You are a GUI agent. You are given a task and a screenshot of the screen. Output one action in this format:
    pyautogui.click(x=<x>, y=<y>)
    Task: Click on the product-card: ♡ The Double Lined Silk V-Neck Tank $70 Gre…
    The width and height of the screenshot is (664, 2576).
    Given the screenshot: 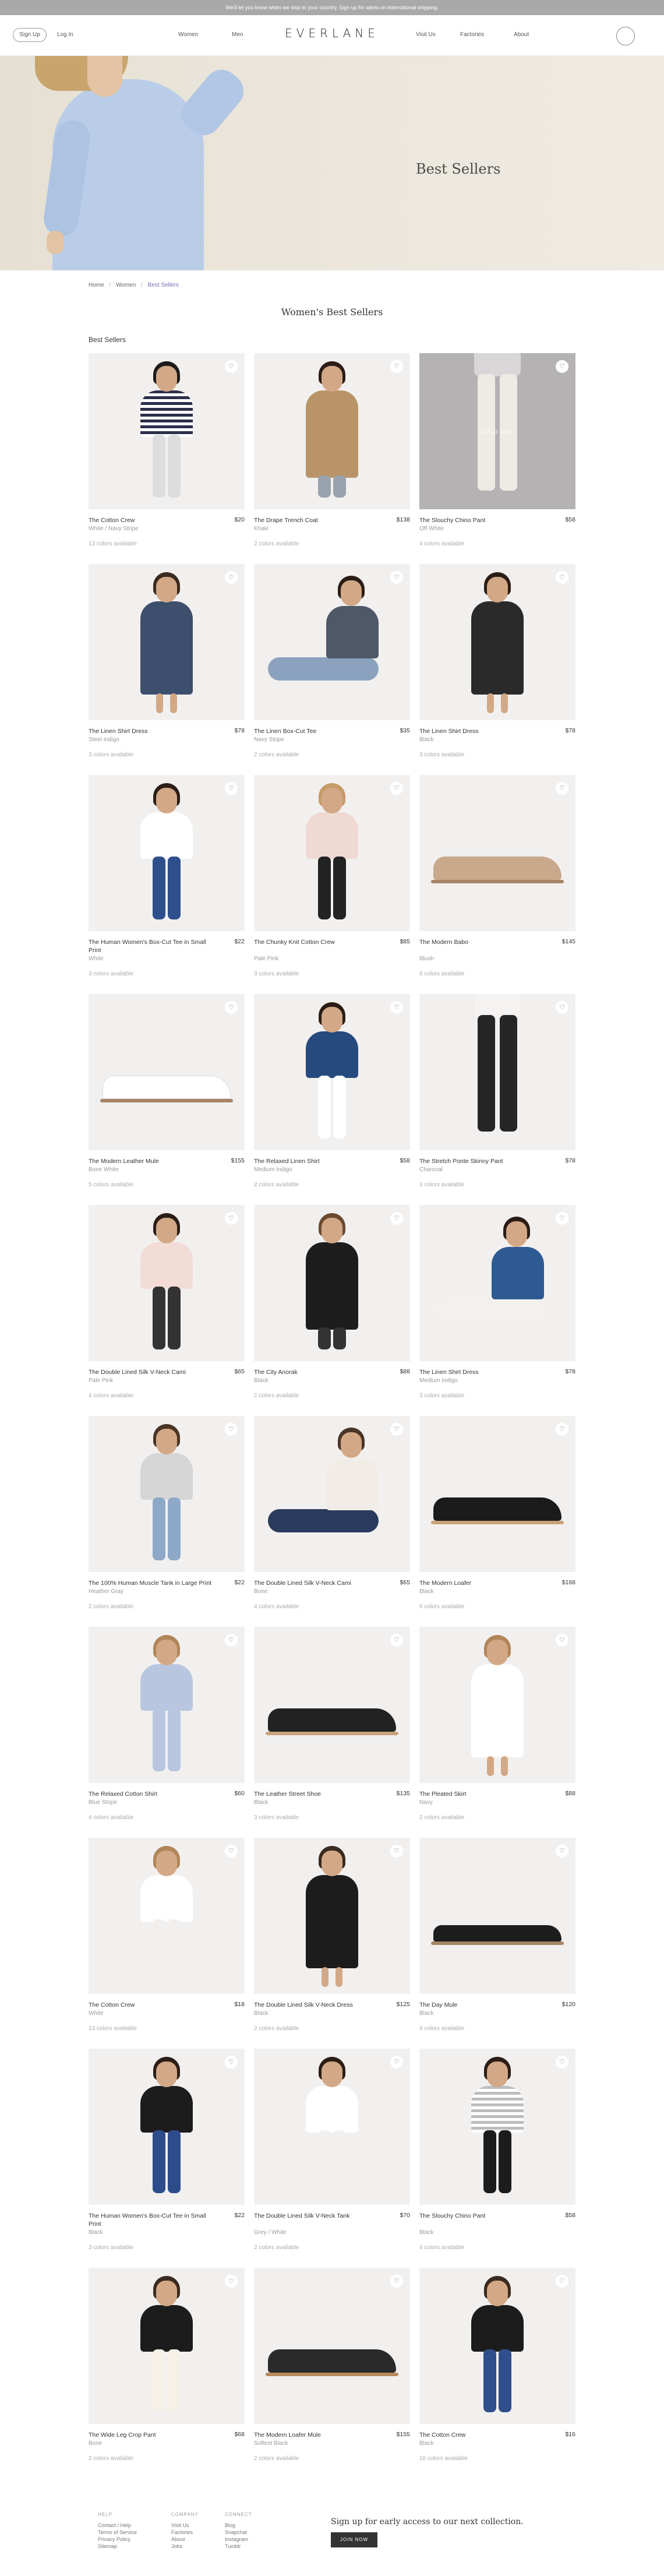 What is the action you would take?
    pyautogui.click(x=332, y=2150)
    